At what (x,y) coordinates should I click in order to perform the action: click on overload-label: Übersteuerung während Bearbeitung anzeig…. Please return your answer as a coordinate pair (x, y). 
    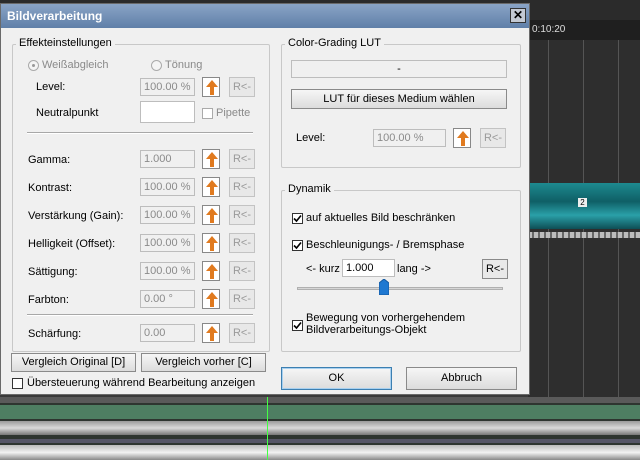
    Looking at the image, I should click on (141, 383).